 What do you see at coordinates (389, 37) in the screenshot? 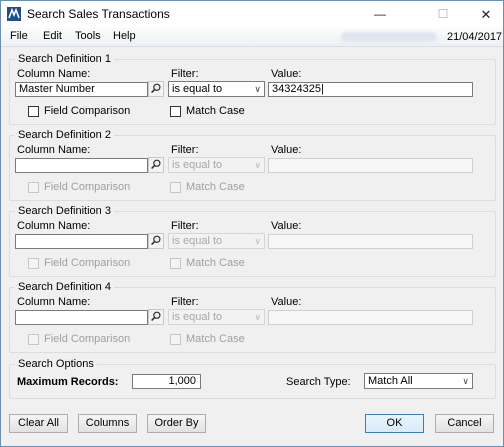
I see `blurred-company-name` at bounding box center [389, 37].